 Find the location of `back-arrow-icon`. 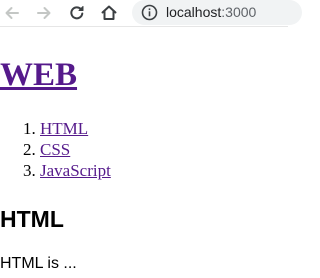

back-arrow-icon is located at coordinates (12, 13).